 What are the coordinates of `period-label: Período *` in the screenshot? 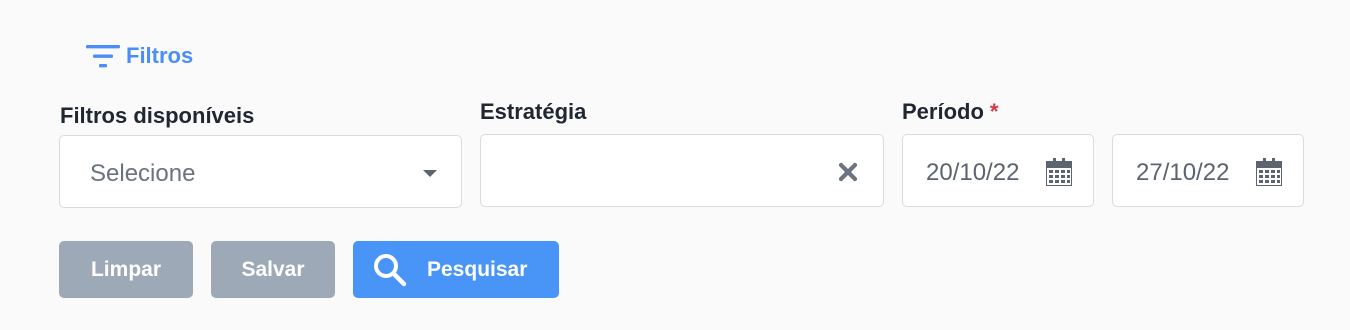 It's located at (950, 112).